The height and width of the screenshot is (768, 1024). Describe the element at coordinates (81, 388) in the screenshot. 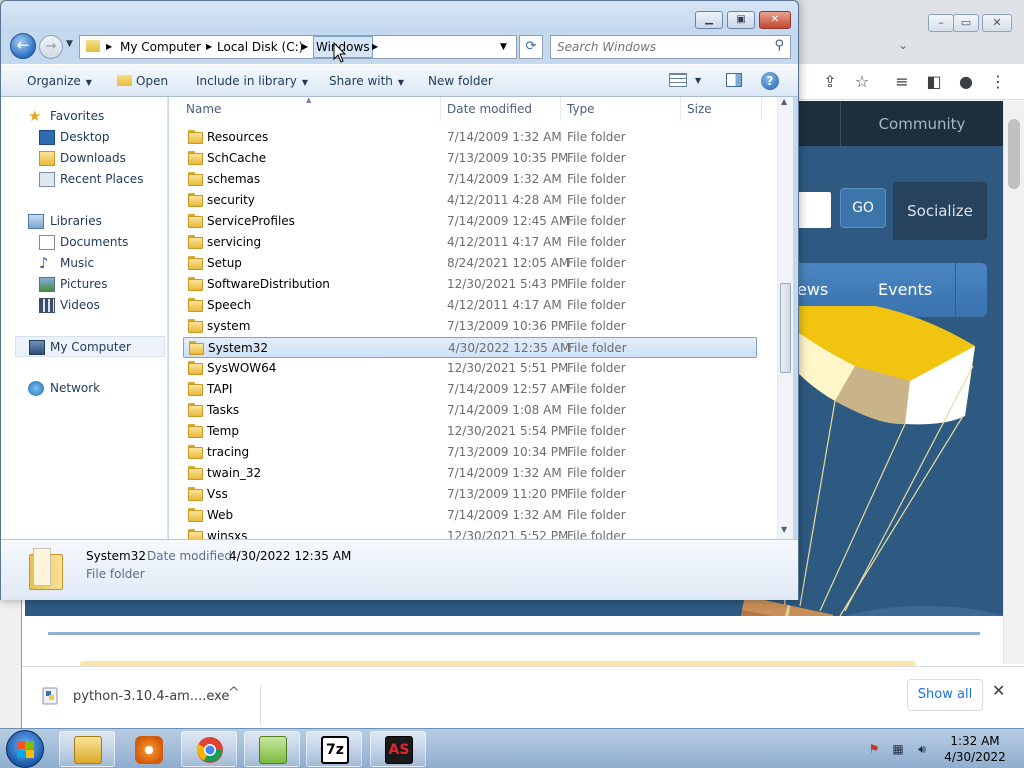

I see `nav-network: Network` at that location.